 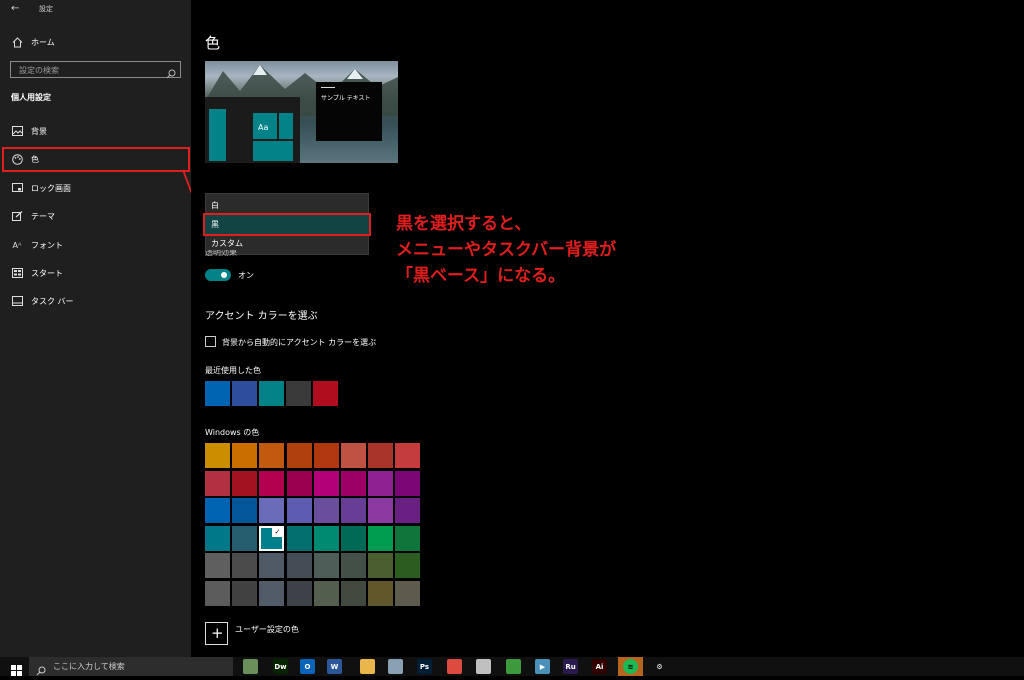 What do you see at coordinates (210, 341) in the screenshot?
I see `auto-accent-checkbox` at bounding box center [210, 341].